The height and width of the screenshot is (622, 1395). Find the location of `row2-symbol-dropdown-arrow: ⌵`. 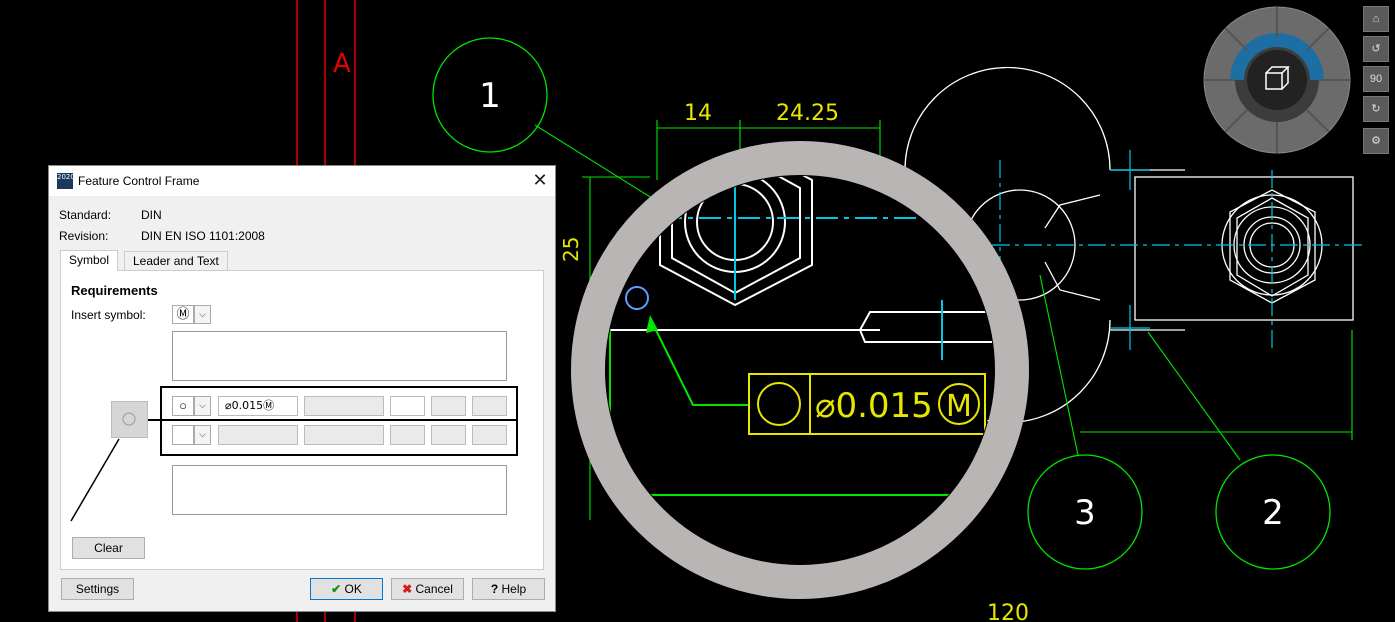

row2-symbol-dropdown-arrow: ⌵ is located at coordinates (202, 435).